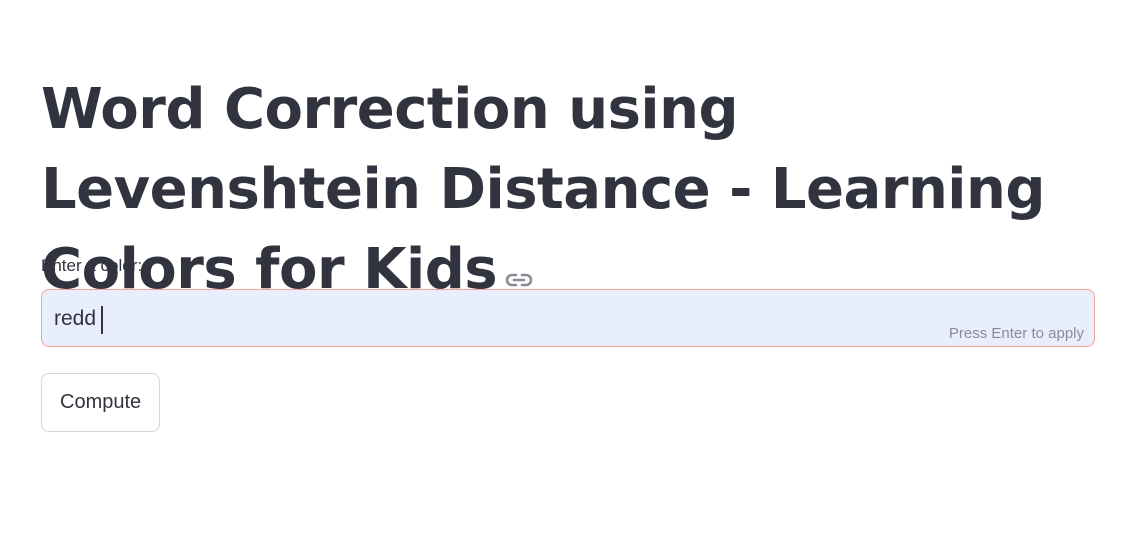 This screenshot has height=540, width=1148. Describe the element at coordinates (101, 402) in the screenshot. I see `compute-button: Compute` at that location.